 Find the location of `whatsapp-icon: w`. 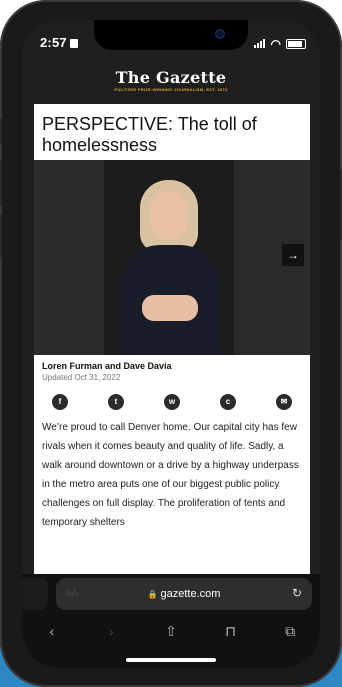

whatsapp-icon: w is located at coordinates (172, 402).